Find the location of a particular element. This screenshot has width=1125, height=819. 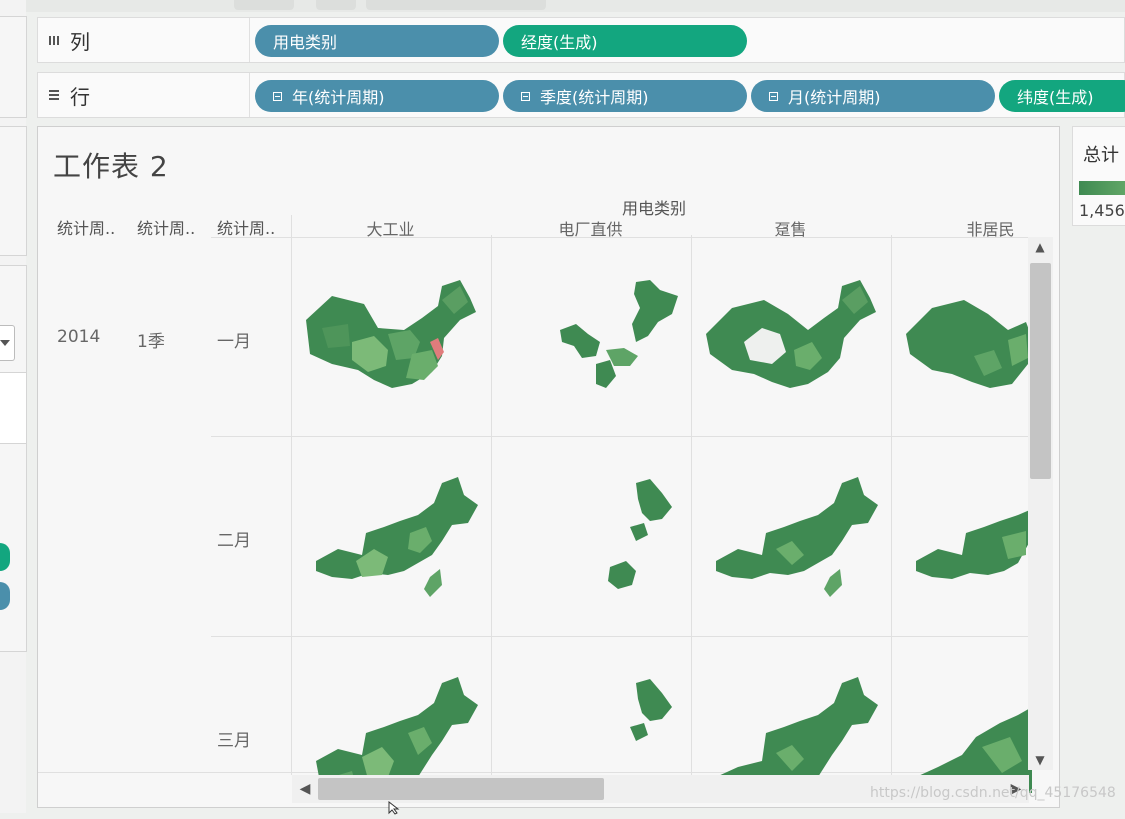

left-side-panel is located at coordinates (13, 406).